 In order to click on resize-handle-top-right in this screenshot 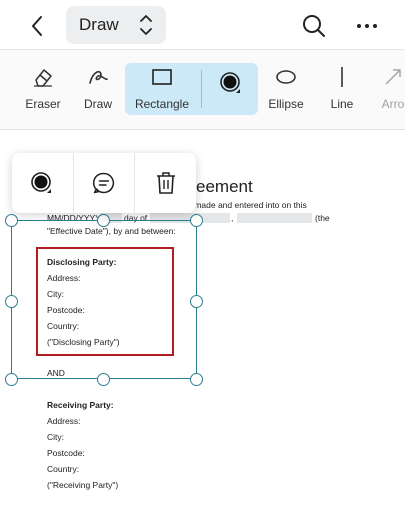, I will do `click(196, 220)`.